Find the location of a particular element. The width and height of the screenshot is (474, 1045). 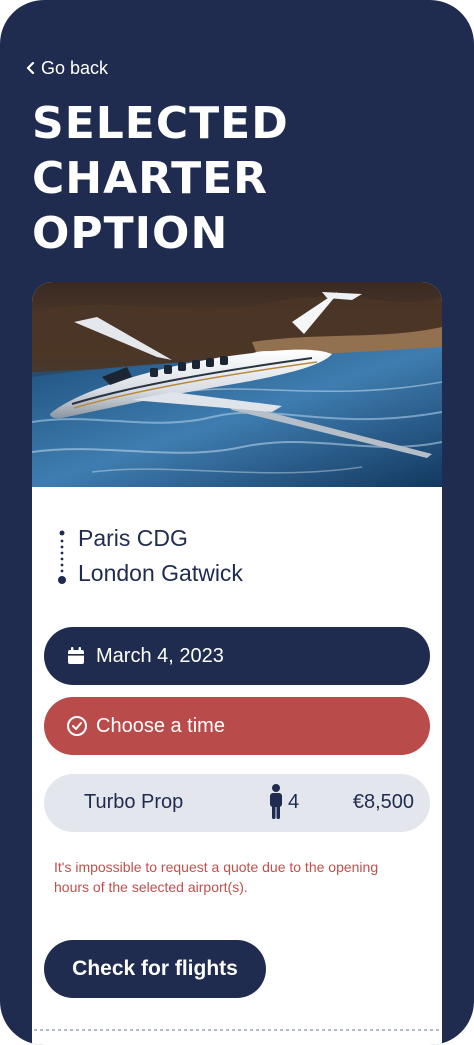

calendar-icon is located at coordinates (76, 655).